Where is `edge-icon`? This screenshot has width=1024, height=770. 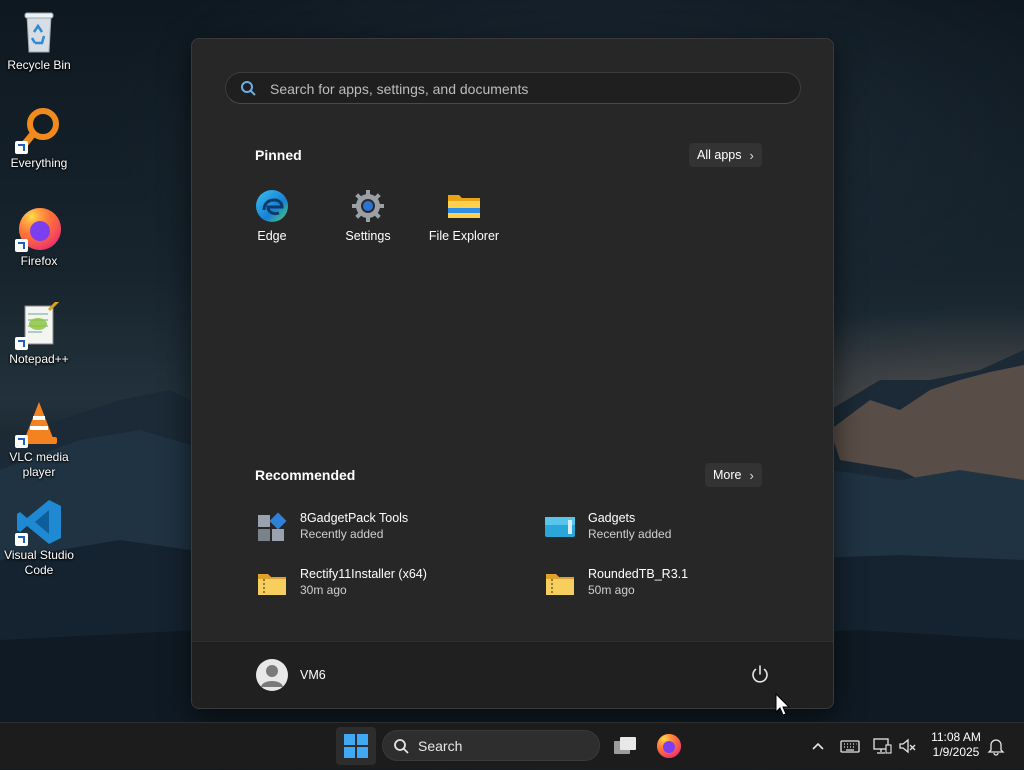 edge-icon is located at coordinates (272, 206).